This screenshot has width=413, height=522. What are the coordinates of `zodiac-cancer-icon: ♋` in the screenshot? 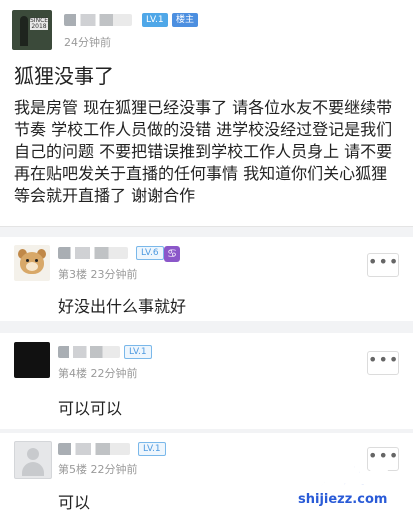 It's located at (172, 254).